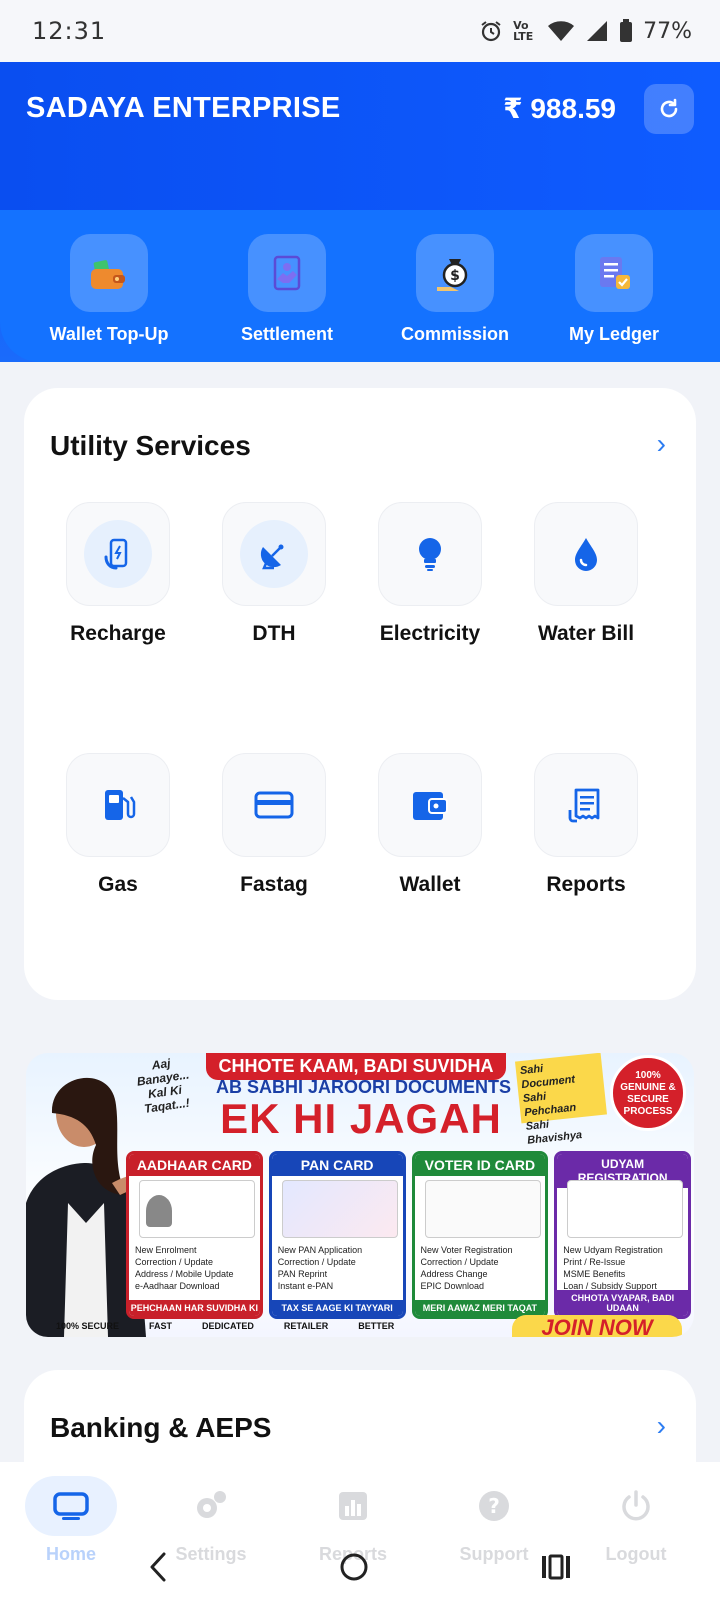  Describe the element at coordinates (430, 805) in the screenshot. I see `wallet-icon` at that location.